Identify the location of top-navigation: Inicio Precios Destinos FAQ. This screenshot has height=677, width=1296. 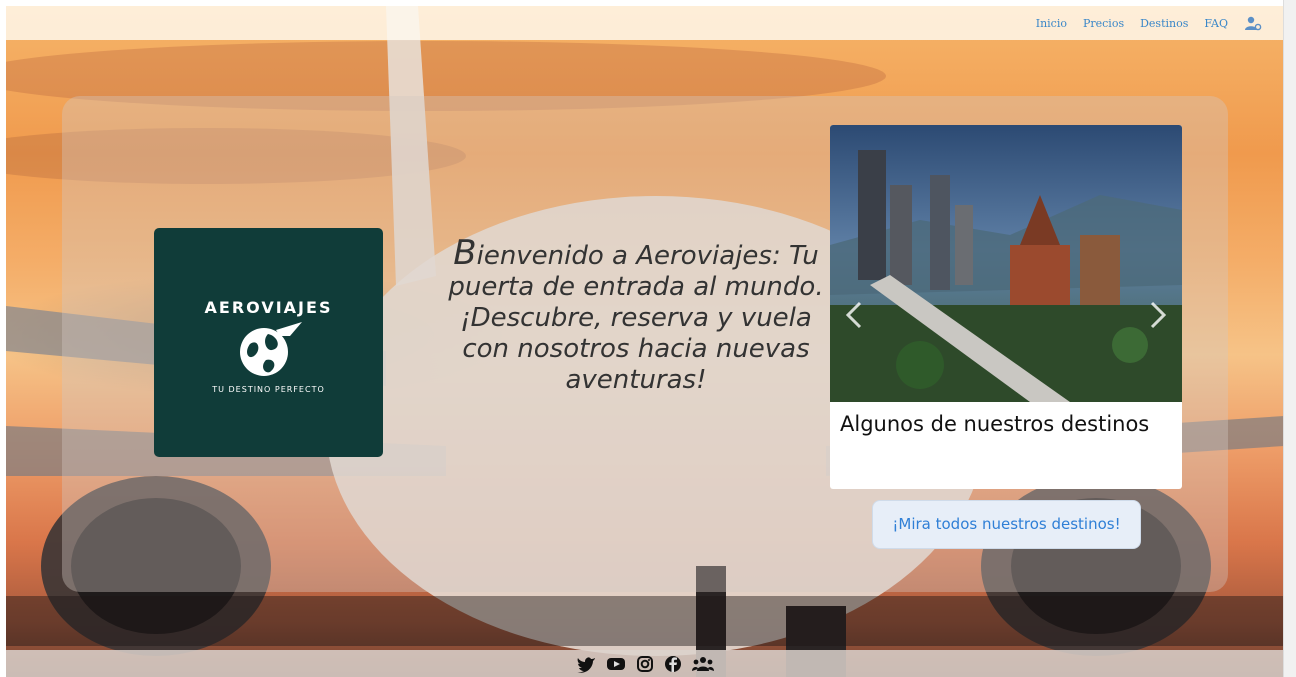
(645, 23).